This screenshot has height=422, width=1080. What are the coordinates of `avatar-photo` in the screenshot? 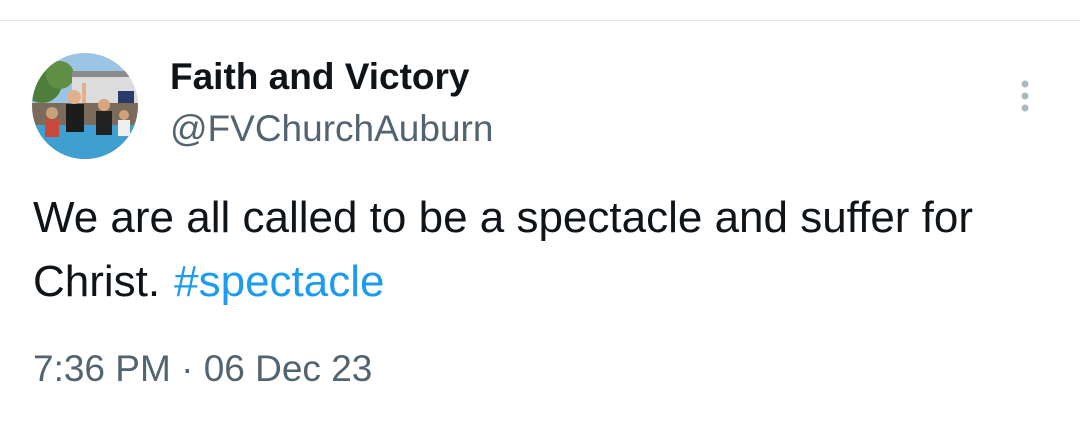 It's located at (85, 106).